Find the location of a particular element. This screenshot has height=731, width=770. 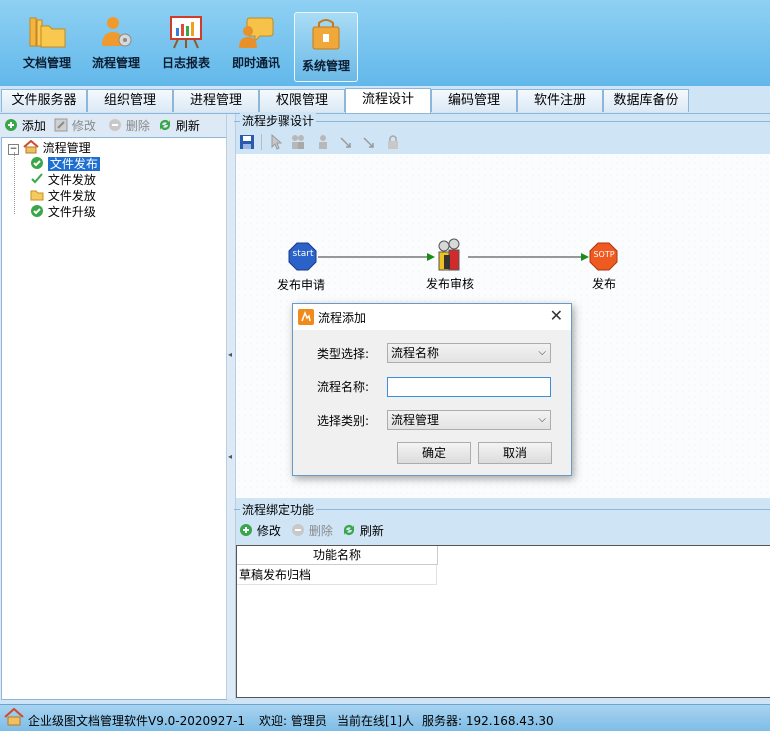

tree-item: 文件发布 is located at coordinates (65, 164).